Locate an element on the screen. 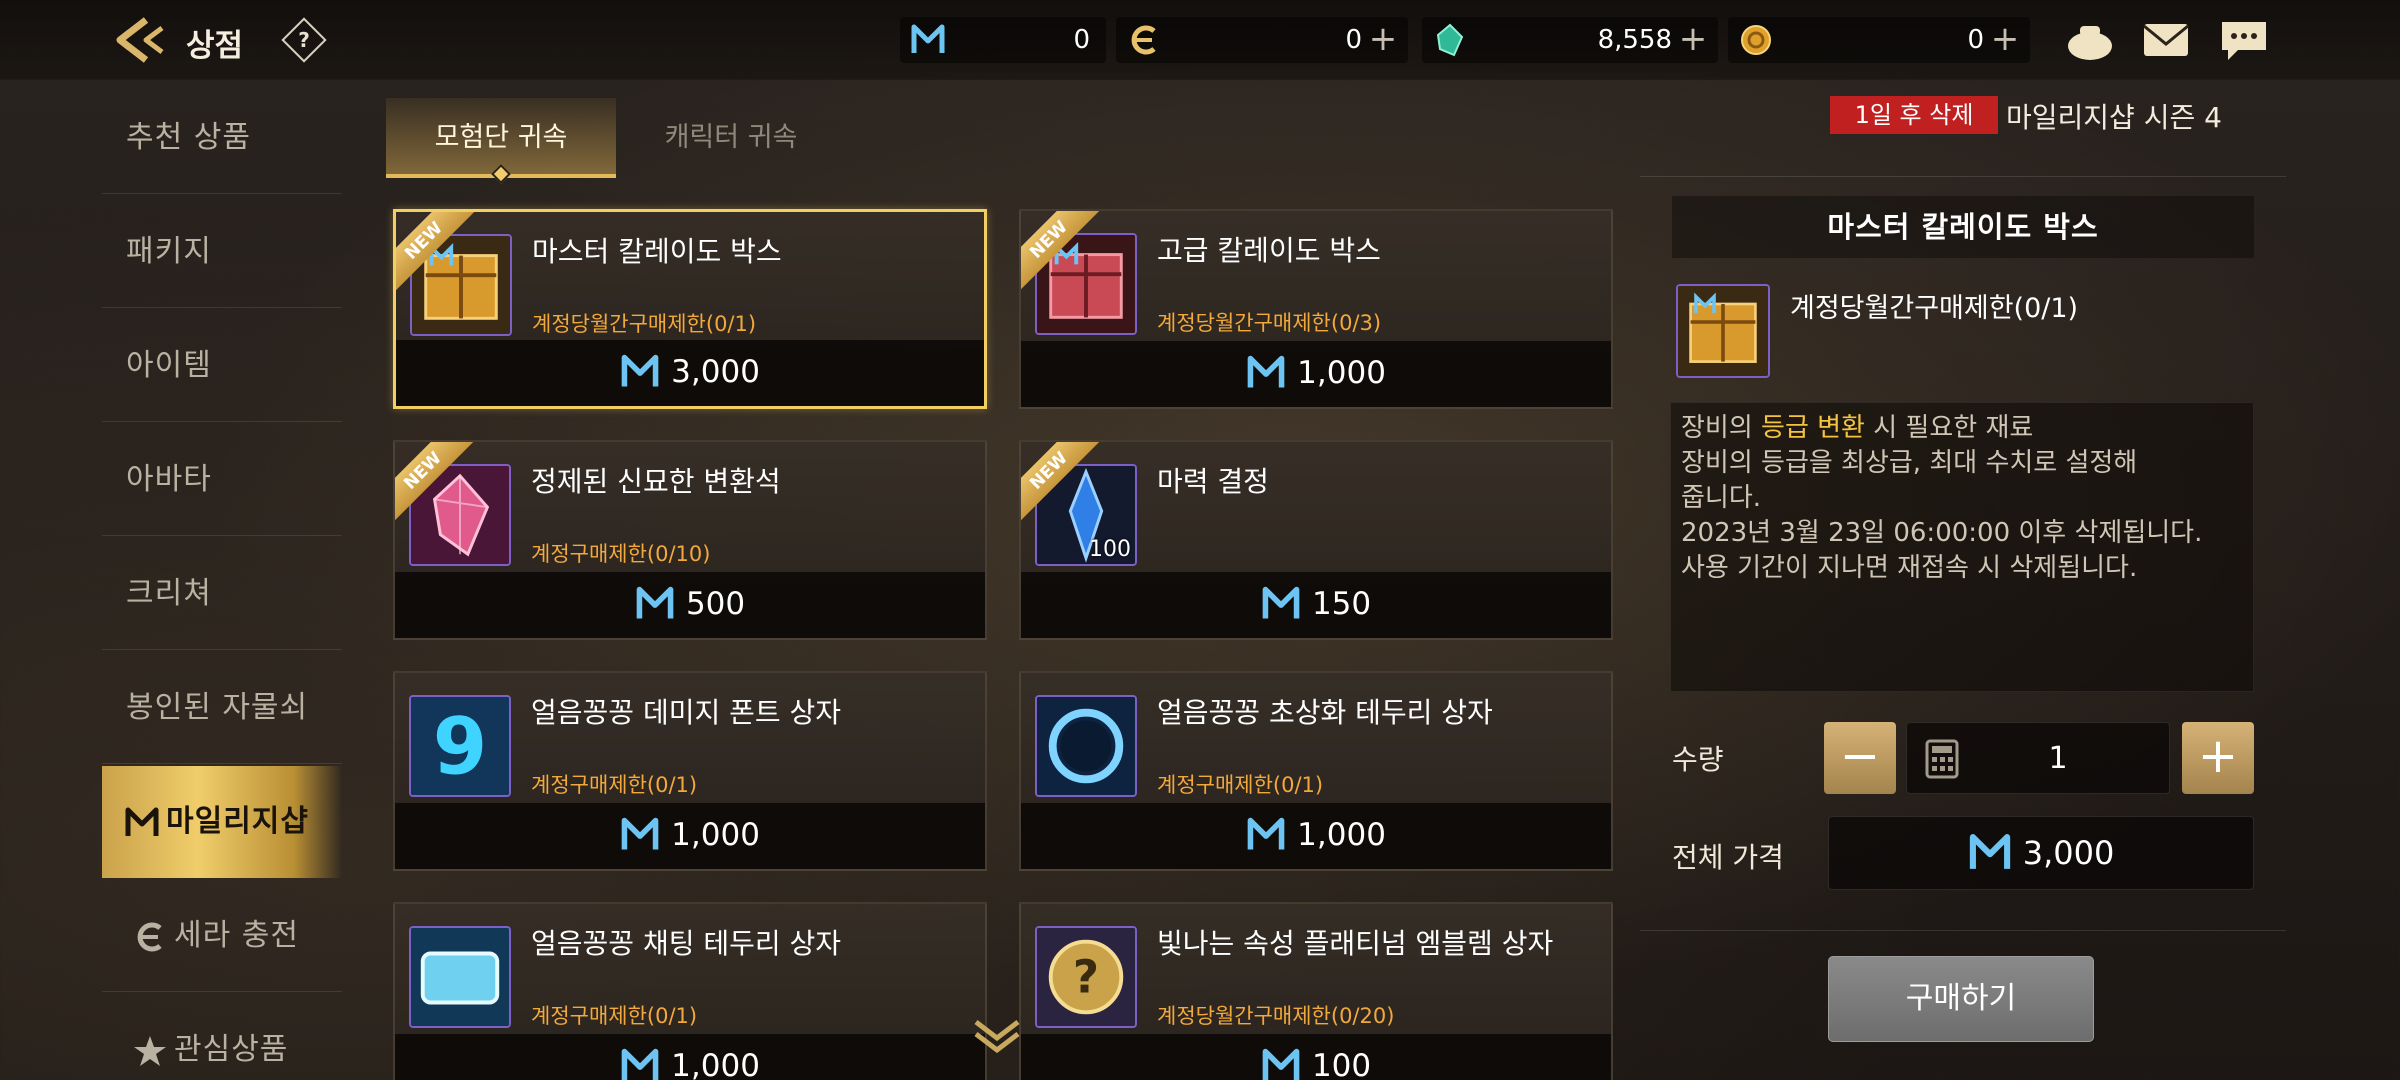 The height and width of the screenshot is (1080, 2400). buy-button: 구매하기 is located at coordinates (1961, 999).